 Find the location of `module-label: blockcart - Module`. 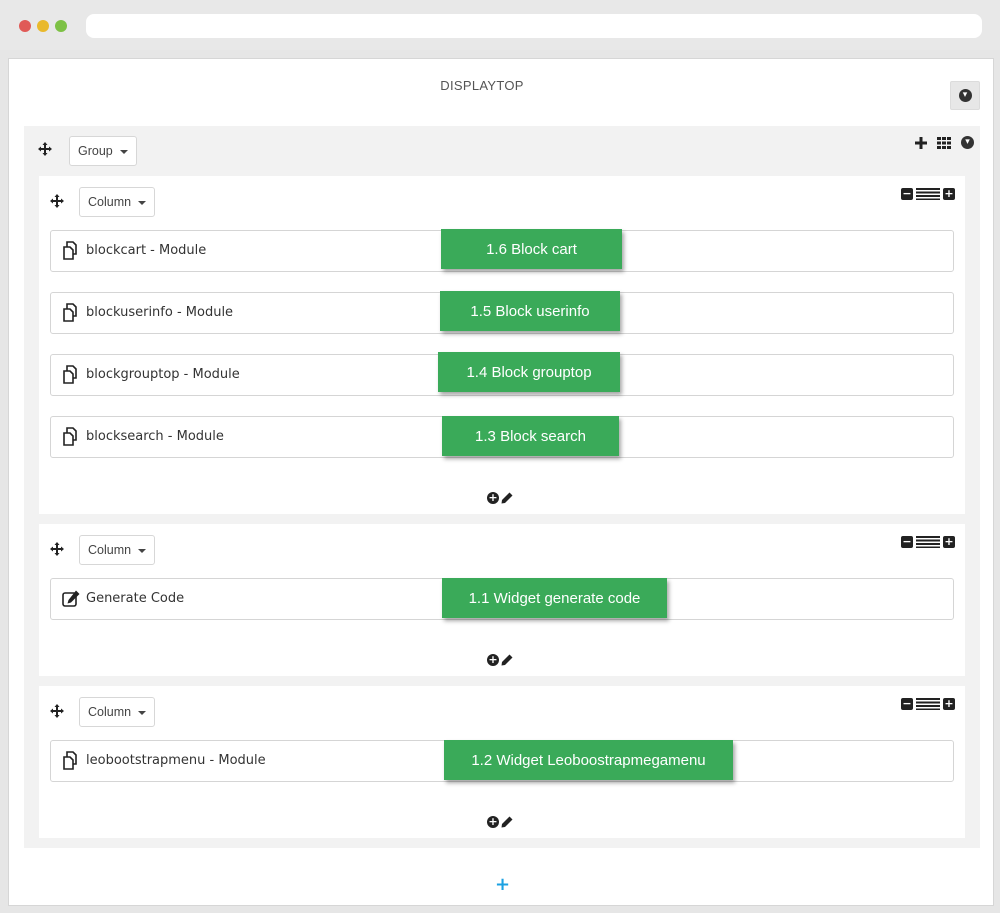

module-label: blockcart - Module is located at coordinates (146, 250).